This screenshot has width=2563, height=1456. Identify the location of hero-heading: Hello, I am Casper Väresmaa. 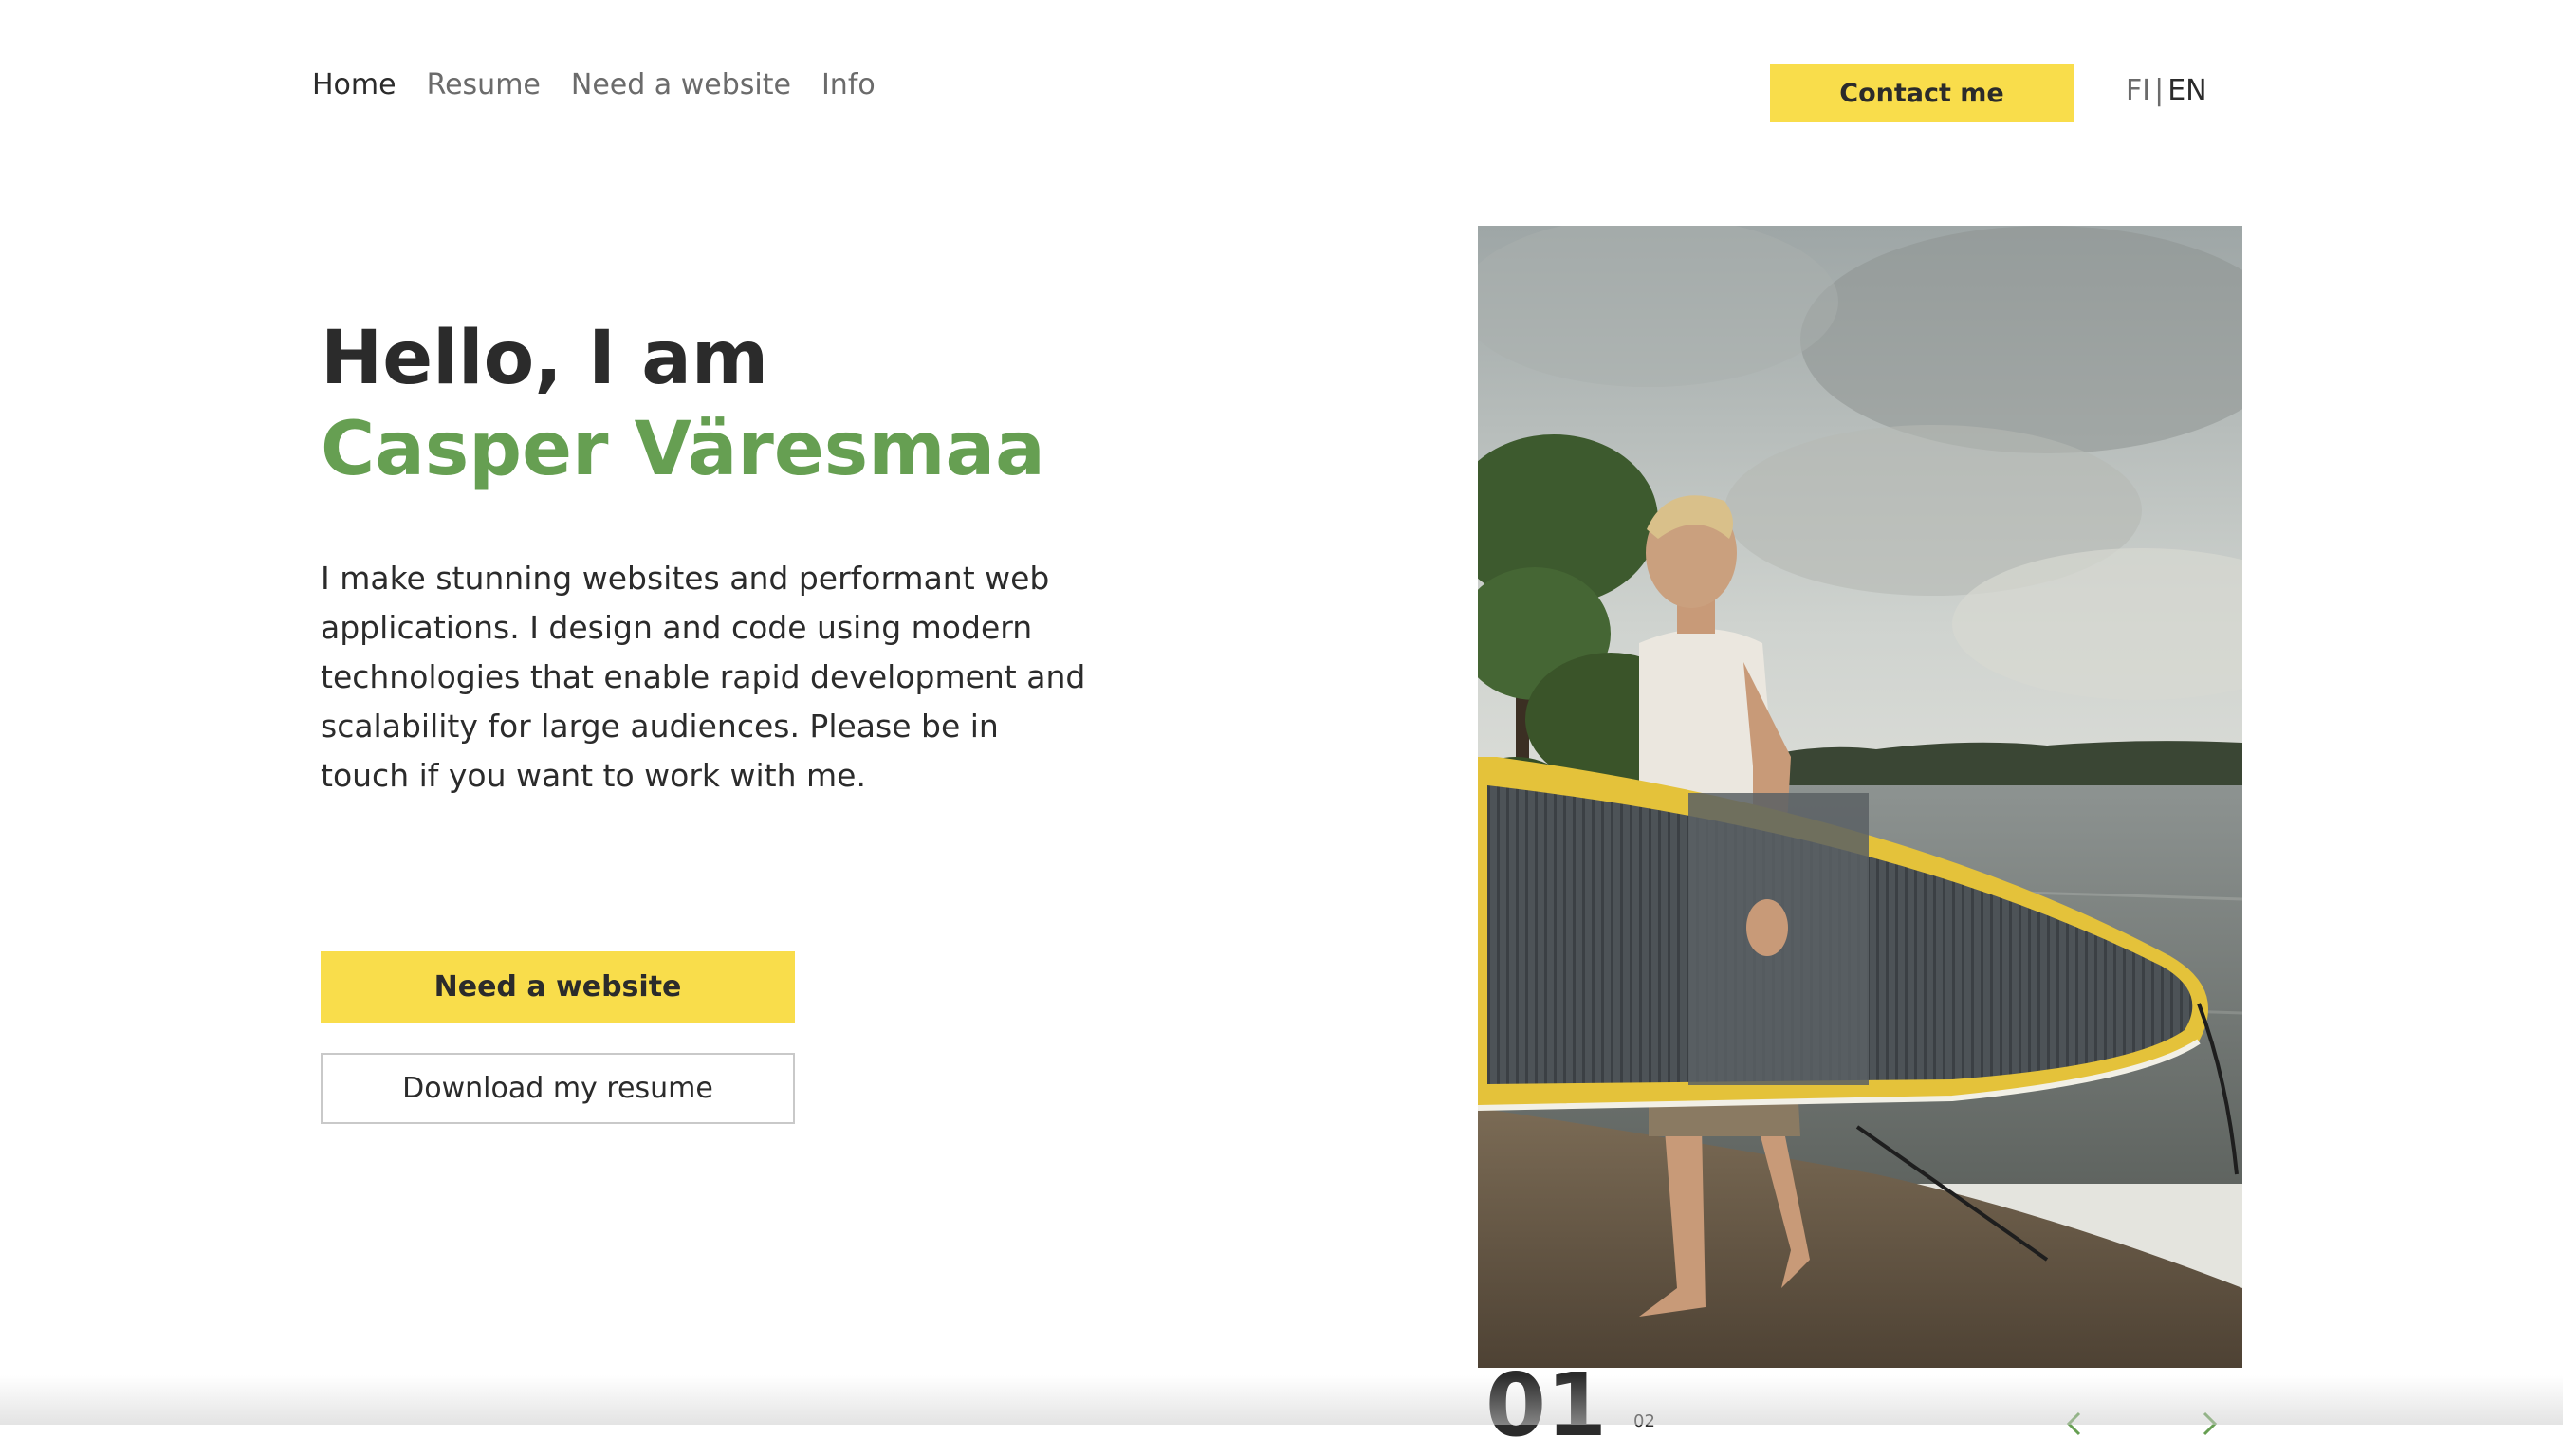
(683, 404).